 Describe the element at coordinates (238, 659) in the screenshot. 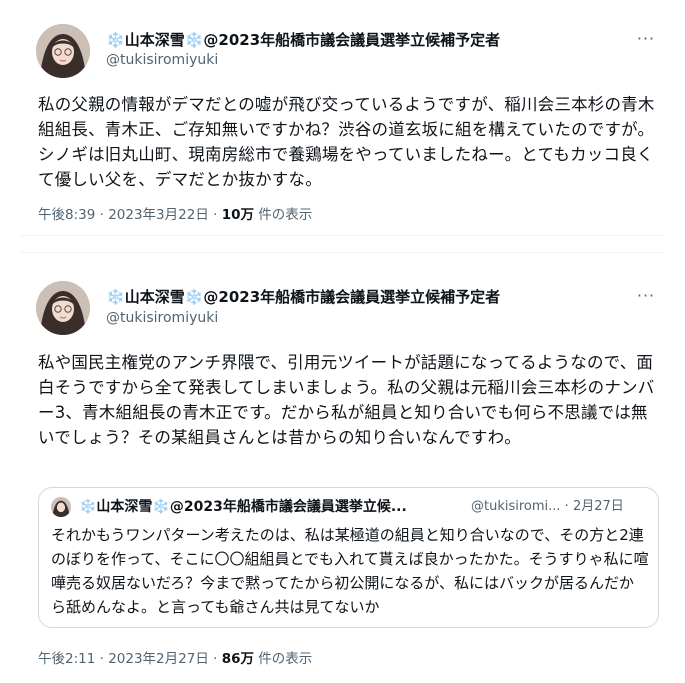

I see `view-count: 86万` at that location.